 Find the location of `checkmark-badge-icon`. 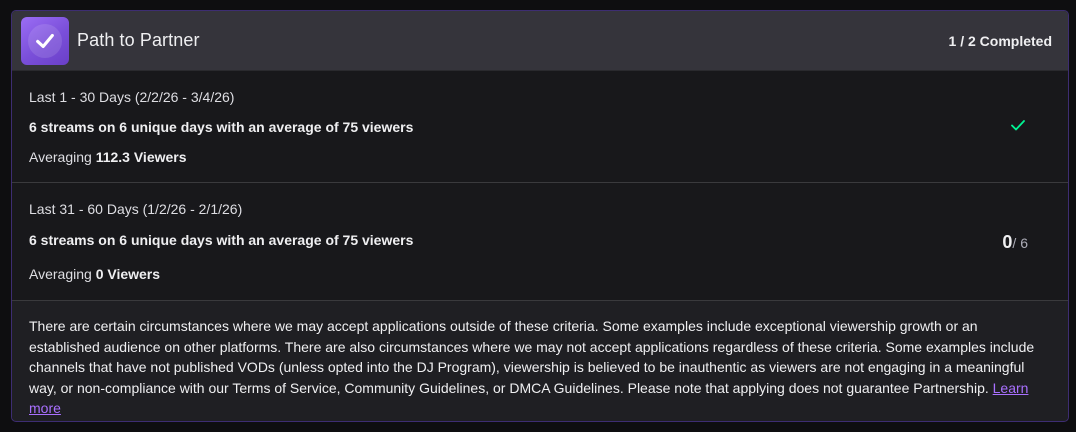

checkmark-badge-icon is located at coordinates (45, 40).